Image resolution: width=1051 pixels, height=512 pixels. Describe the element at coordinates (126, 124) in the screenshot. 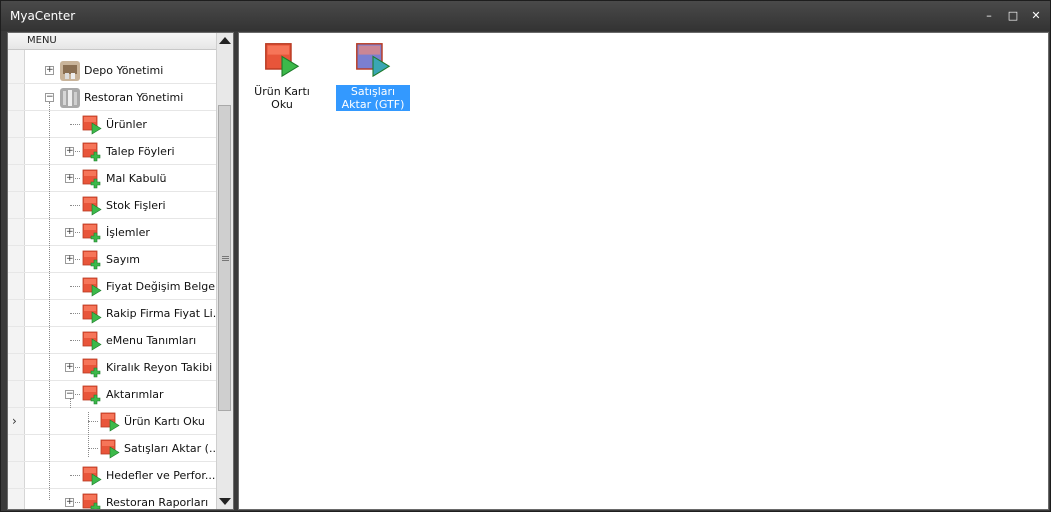

I see `tree-item-label: Ürünler` at that location.